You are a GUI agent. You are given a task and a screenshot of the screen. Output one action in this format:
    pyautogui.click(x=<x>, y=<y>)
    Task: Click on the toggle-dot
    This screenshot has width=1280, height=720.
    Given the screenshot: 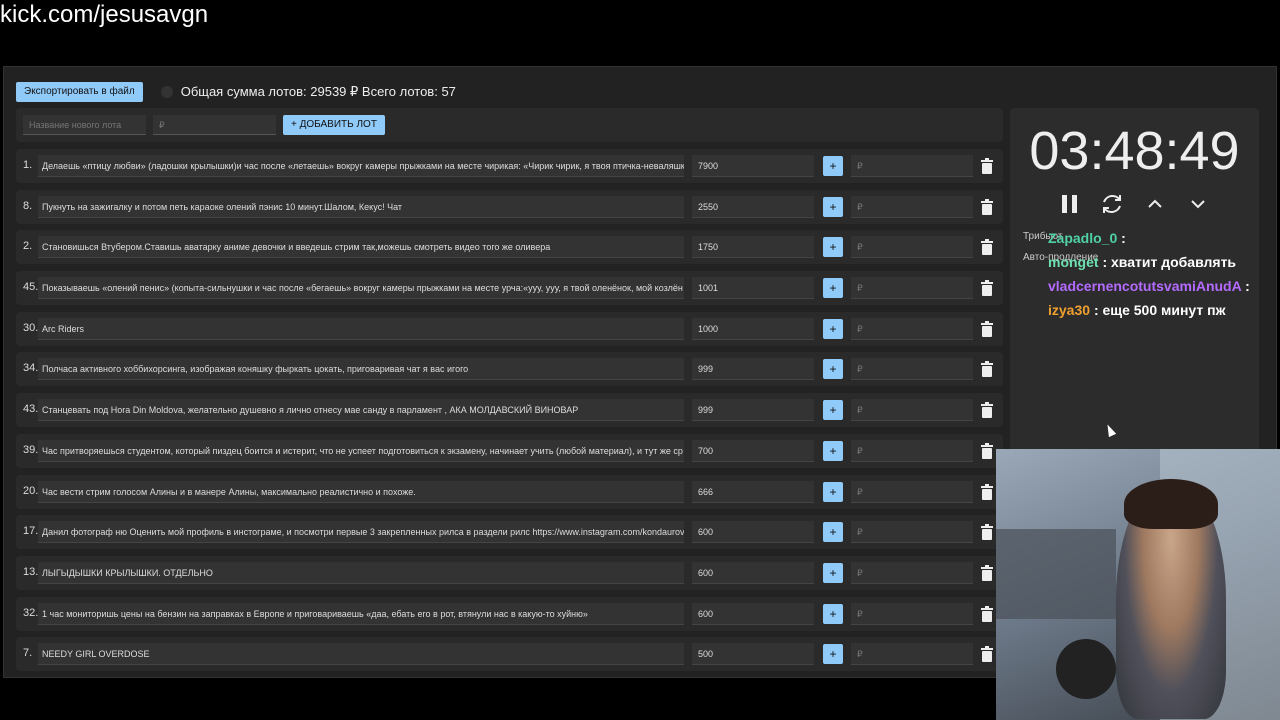 What is the action you would take?
    pyautogui.click(x=166, y=92)
    